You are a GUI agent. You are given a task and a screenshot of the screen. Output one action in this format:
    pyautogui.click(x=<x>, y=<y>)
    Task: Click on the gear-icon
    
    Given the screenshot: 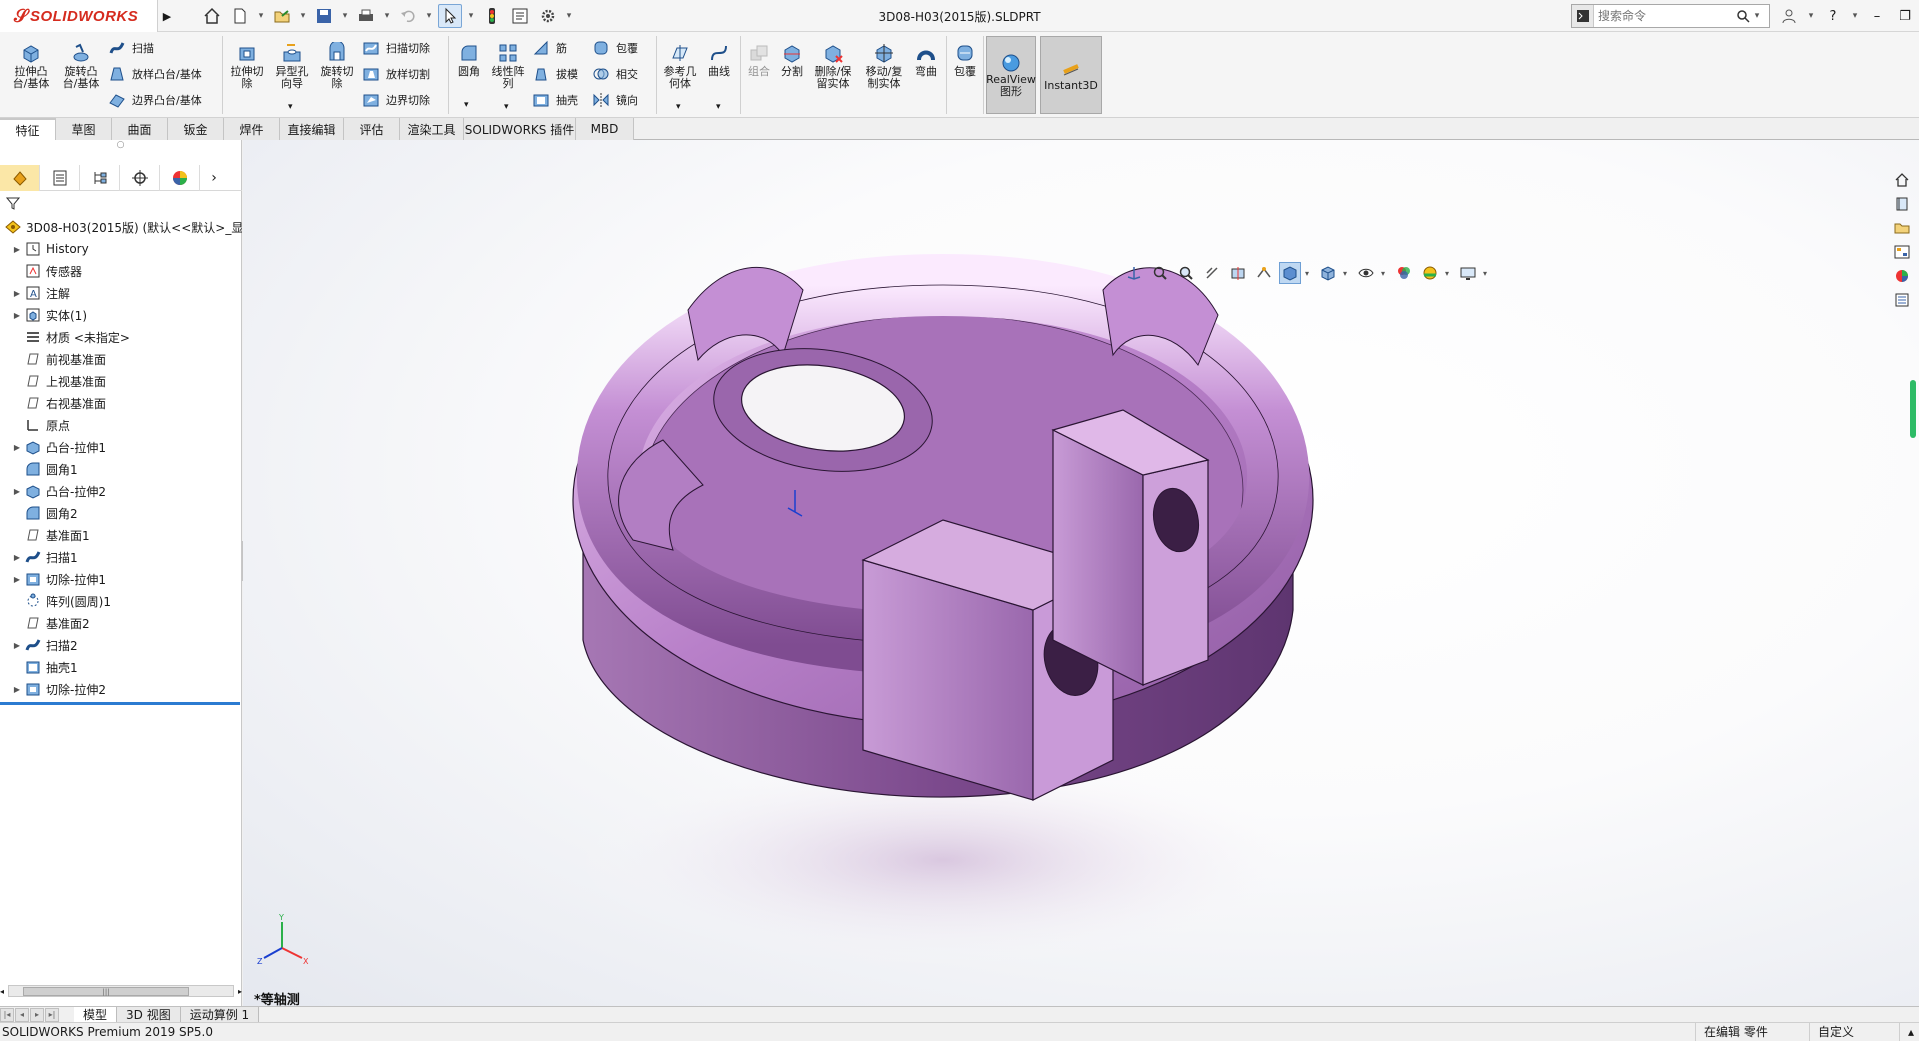 What is the action you would take?
    pyautogui.click(x=548, y=16)
    